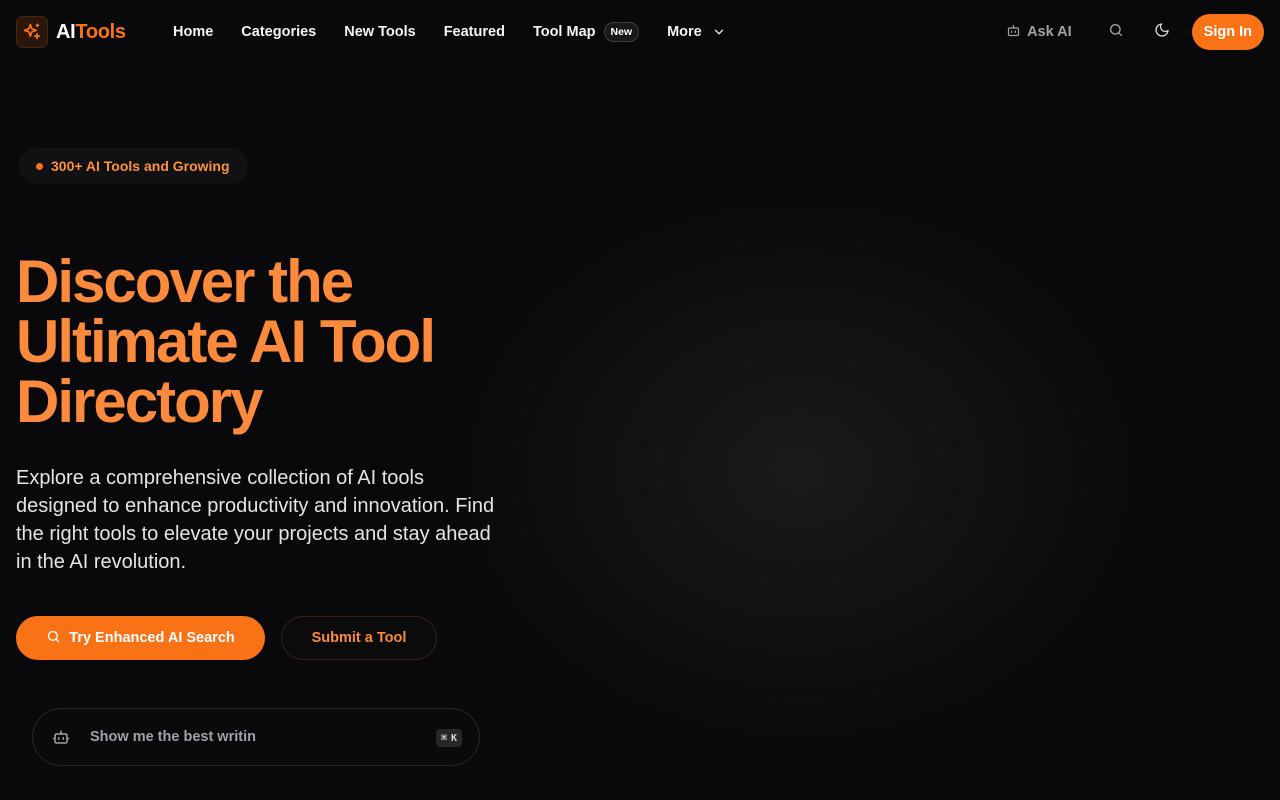 The image size is (1280, 800). What do you see at coordinates (185, 281) in the screenshot?
I see `headline-line-1: Discover the` at bounding box center [185, 281].